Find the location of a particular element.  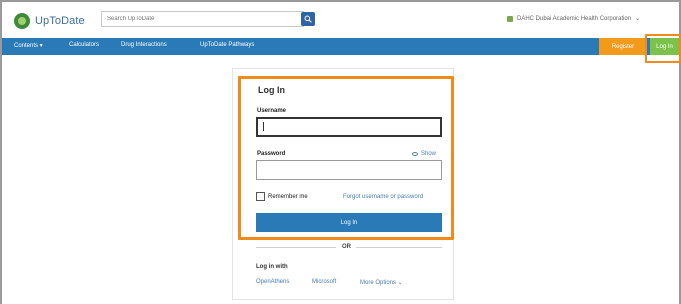

username-label: Username is located at coordinates (272, 111).